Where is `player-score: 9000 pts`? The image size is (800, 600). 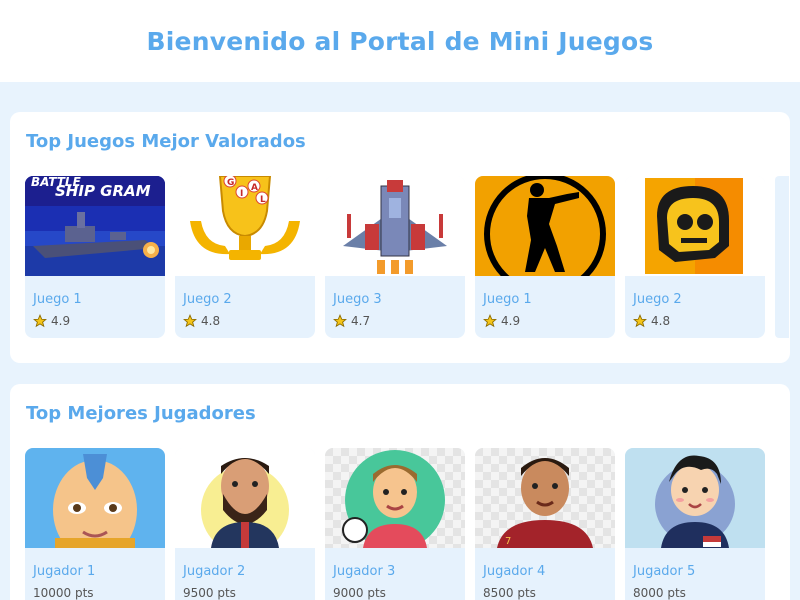
player-score: 9000 pts is located at coordinates (359, 593).